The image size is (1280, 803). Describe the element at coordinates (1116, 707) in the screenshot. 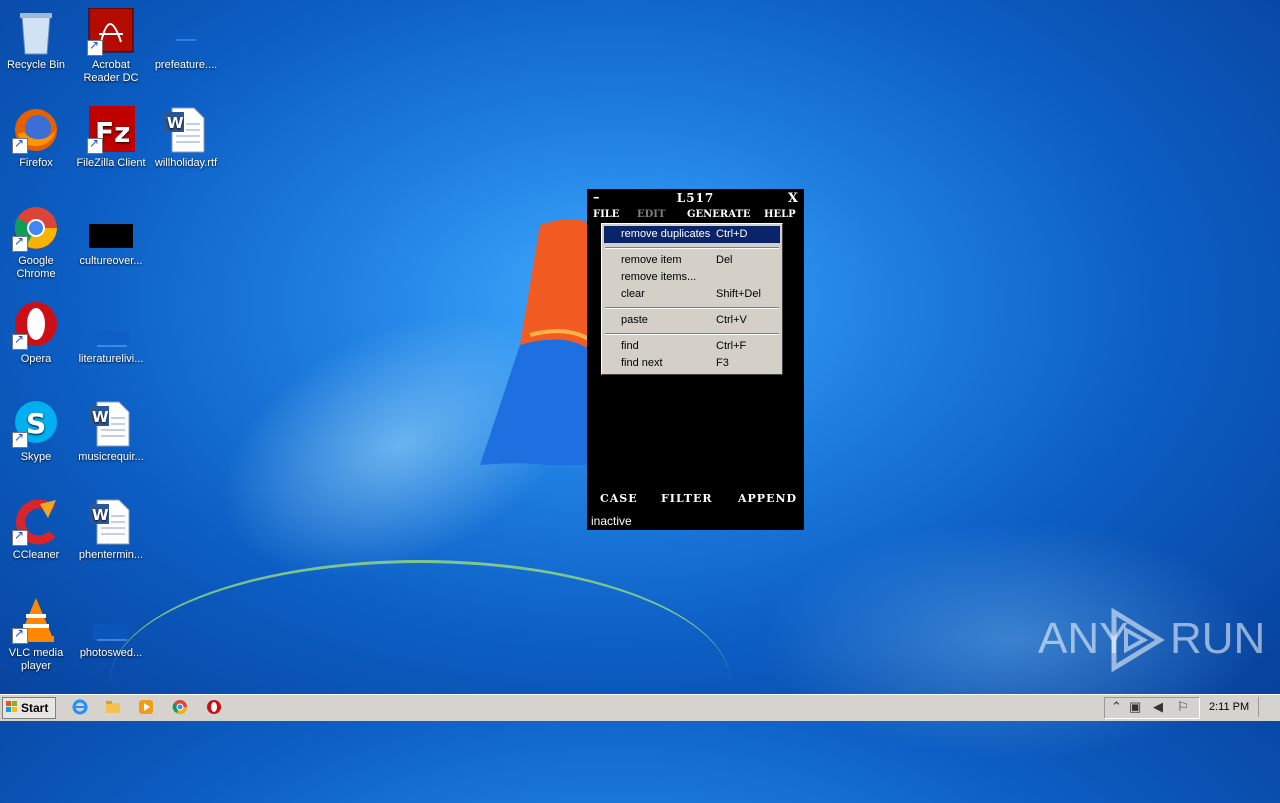

I see `show-hidden-icons-icon: ⌃` at that location.